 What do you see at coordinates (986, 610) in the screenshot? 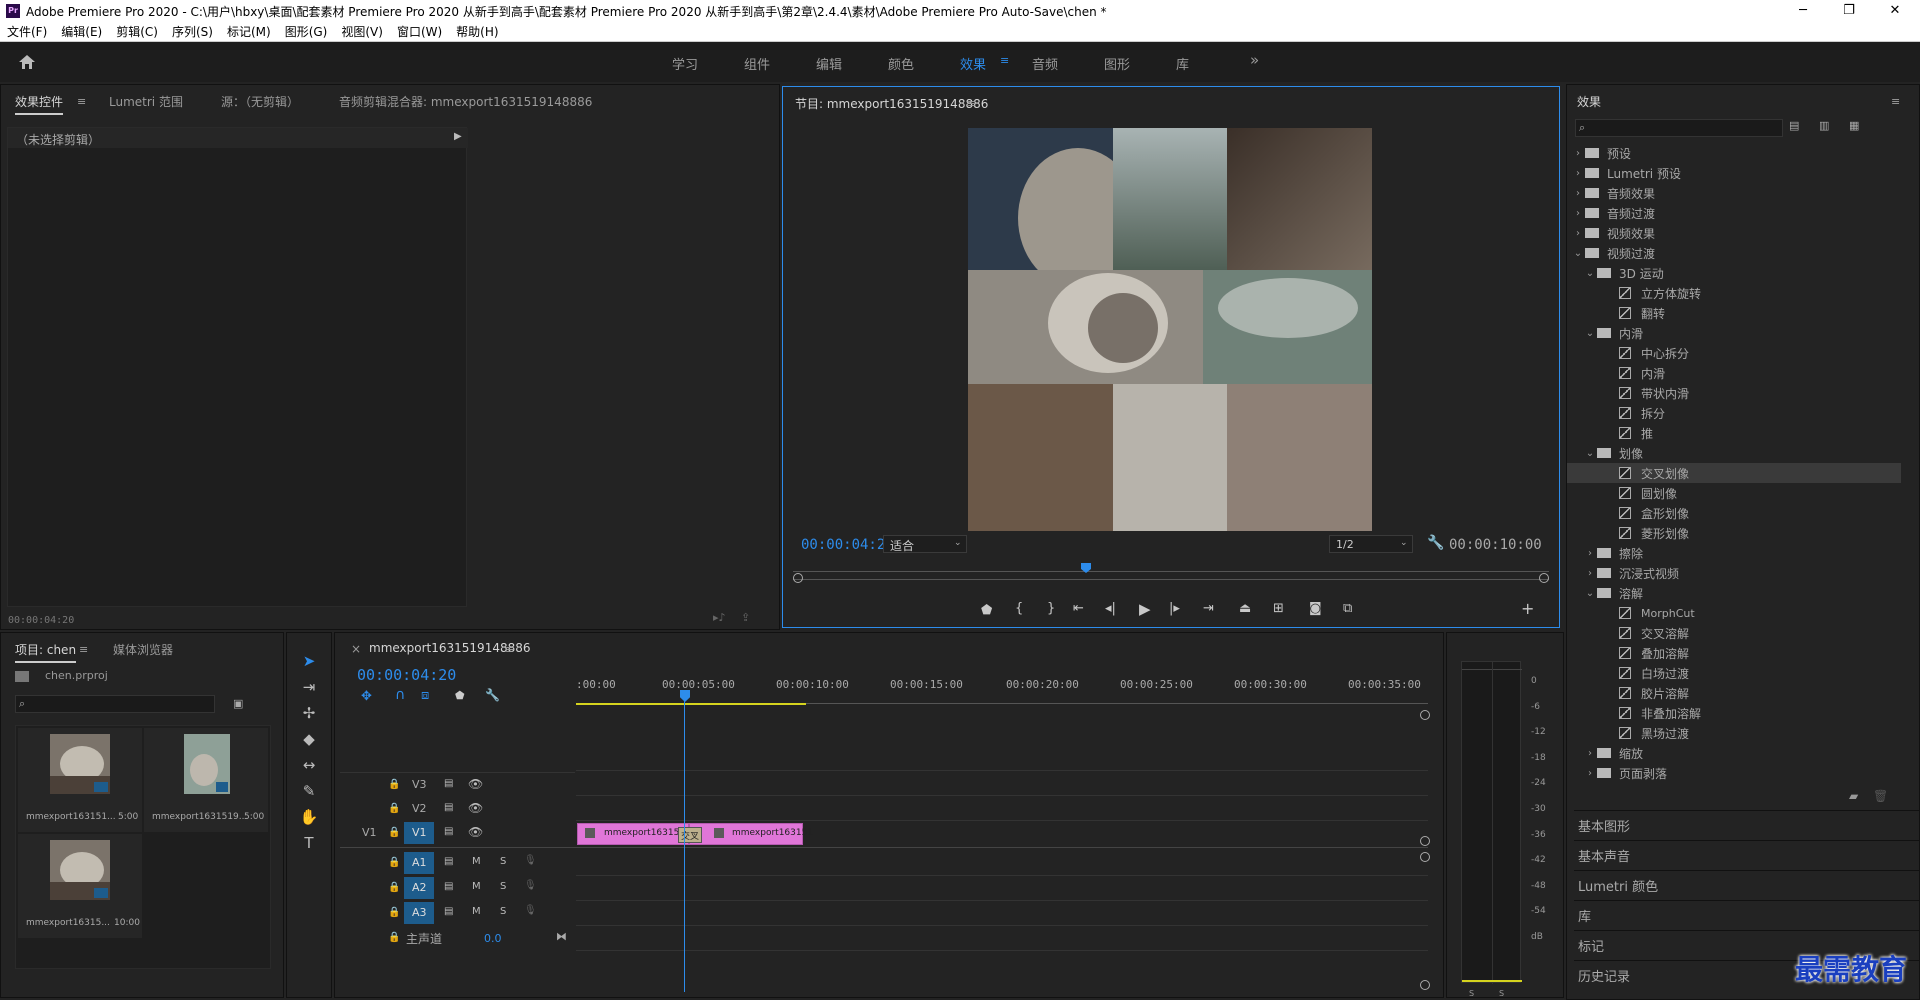
I see `add-marker-icon: ⬟` at bounding box center [986, 610].